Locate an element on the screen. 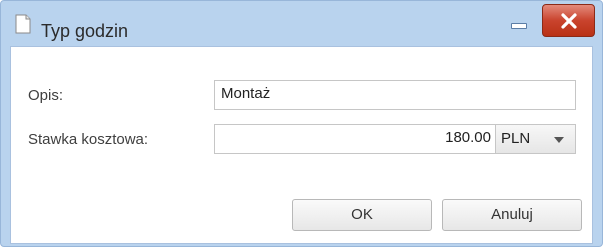  close-button is located at coordinates (568, 20).